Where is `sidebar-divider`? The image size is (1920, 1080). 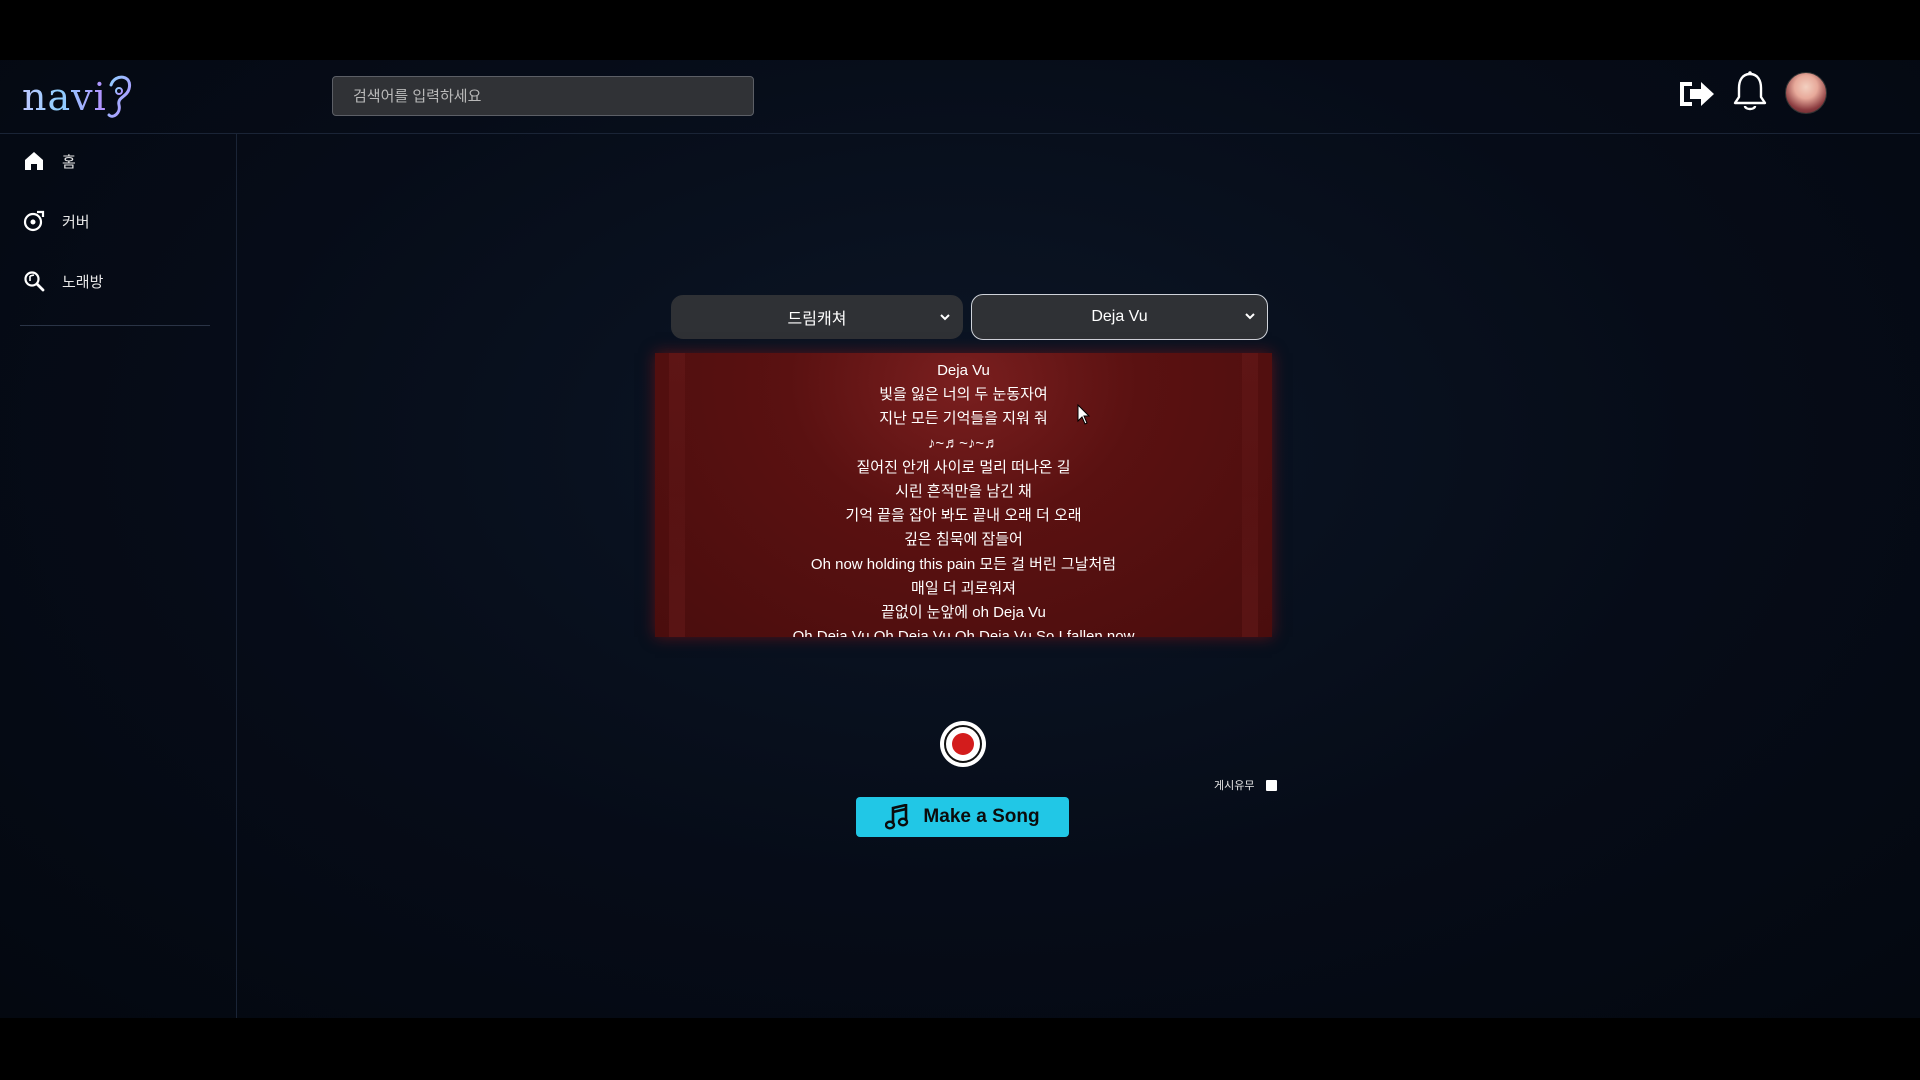 sidebar-divider is located at coordinates (115, 325).